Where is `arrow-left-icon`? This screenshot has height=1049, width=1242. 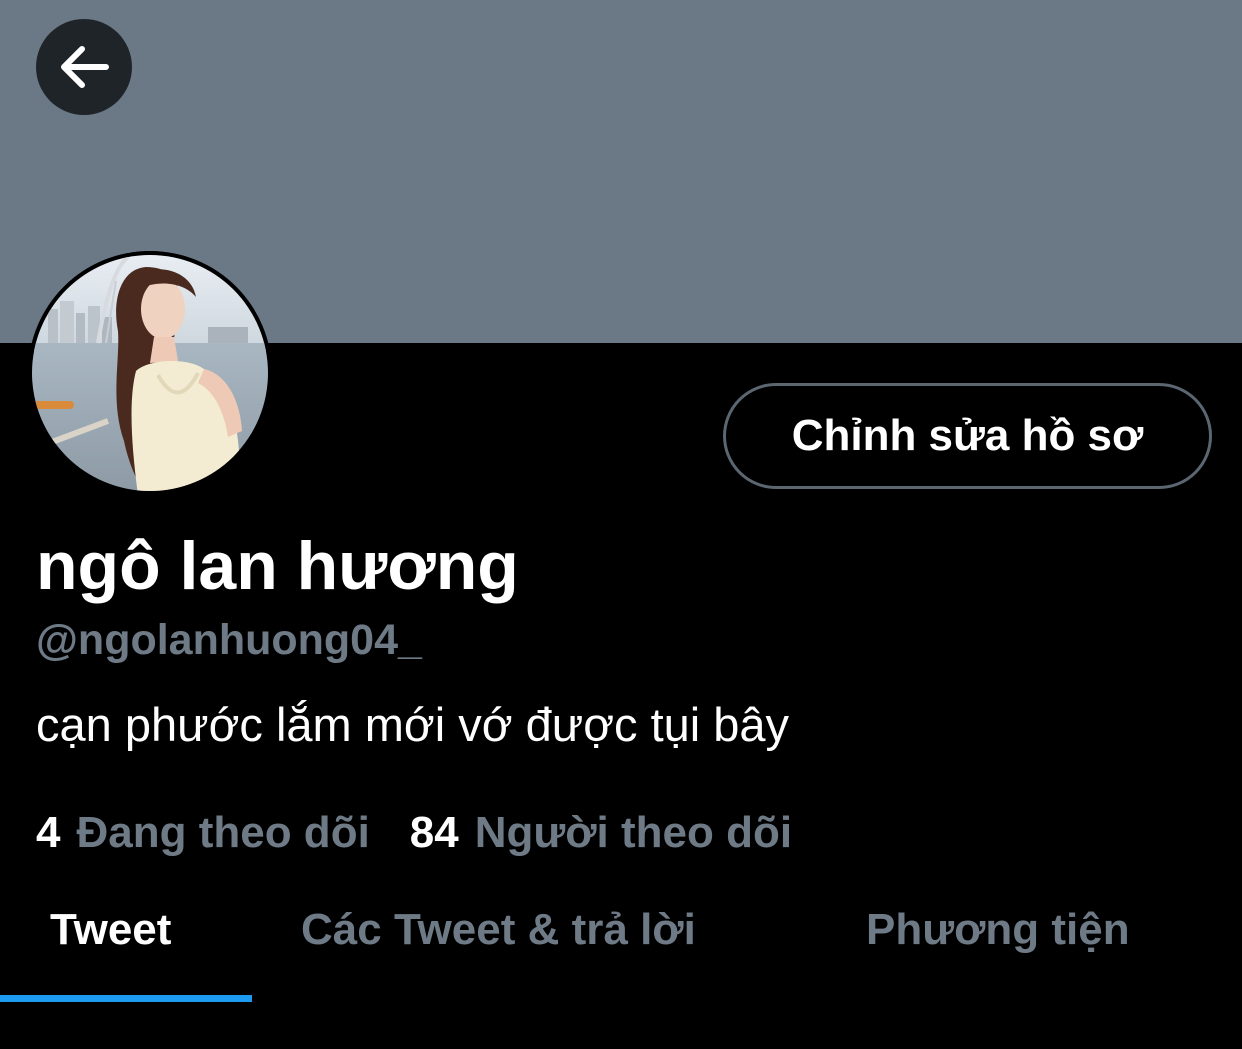 arrow-left-icon is located at coordinates (84, 67).